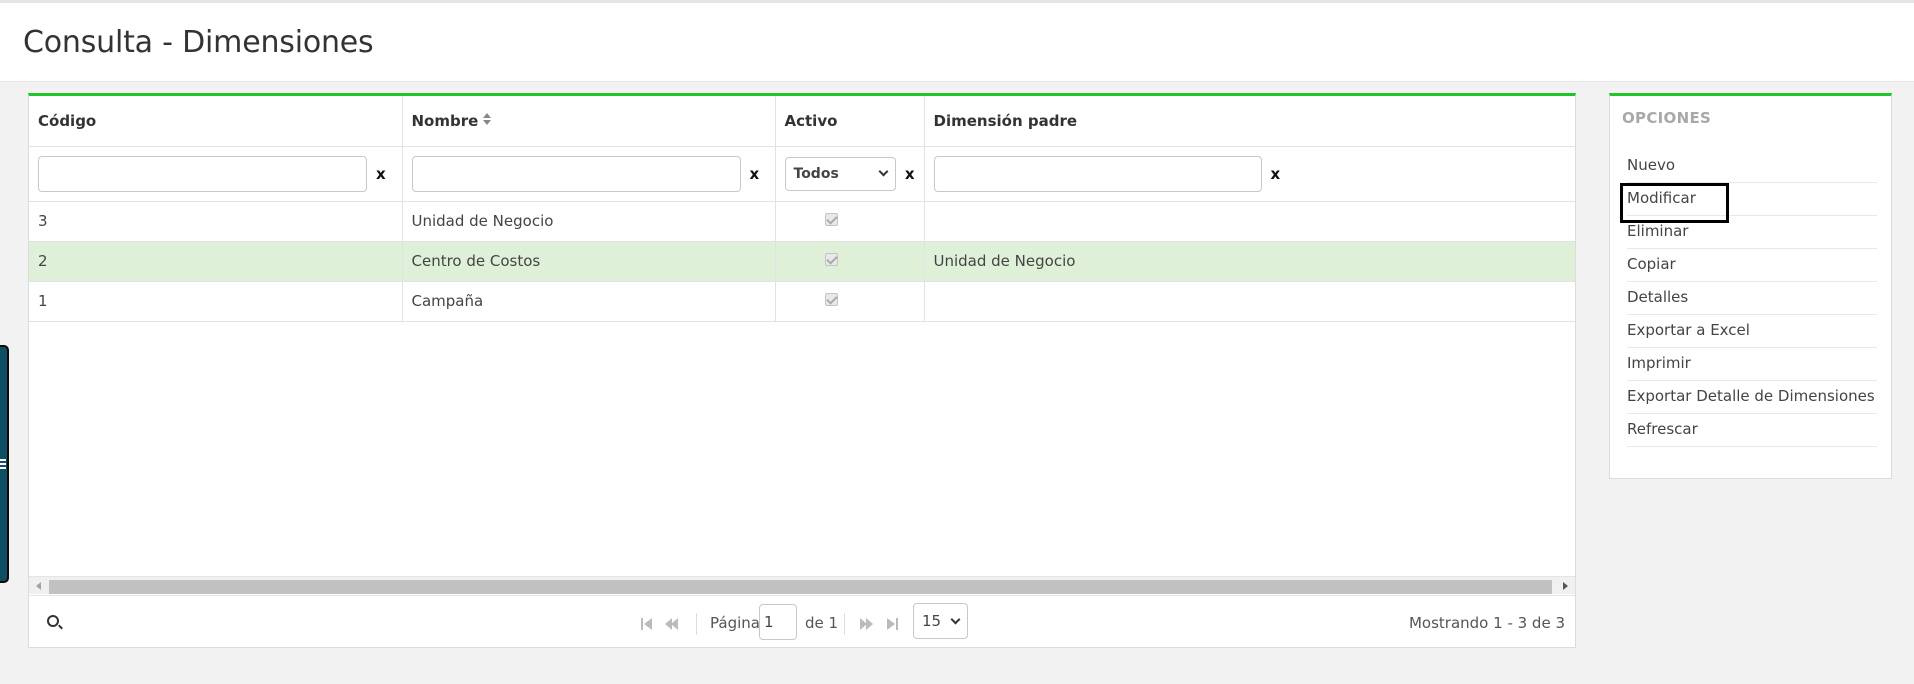 This screenshot has height=684, width=1914. Describe the element at coordinates (1005, 120) in the screenshot. I see `column-label: Dimensión padre` at that location.